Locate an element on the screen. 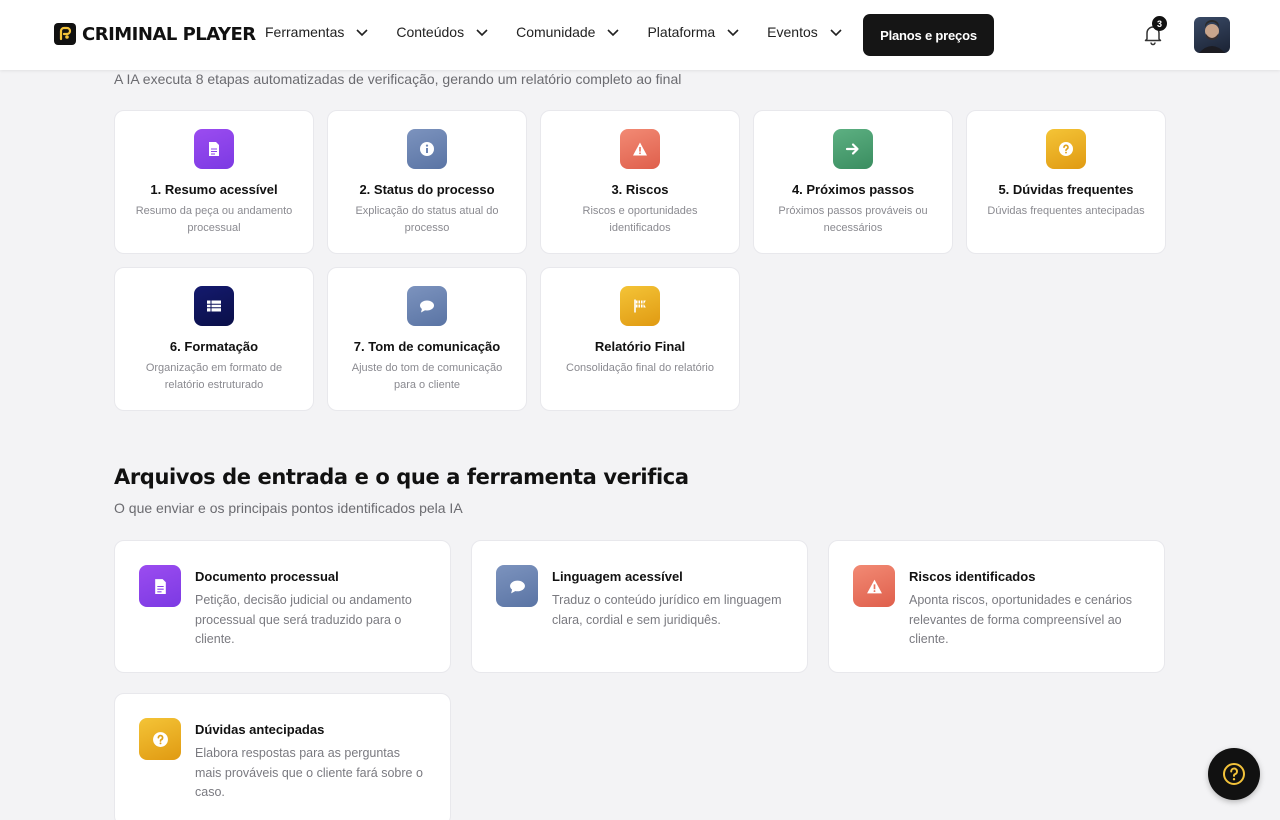  logo-text: CRIMINAL PLAYER is located at coordinates (169, 34).